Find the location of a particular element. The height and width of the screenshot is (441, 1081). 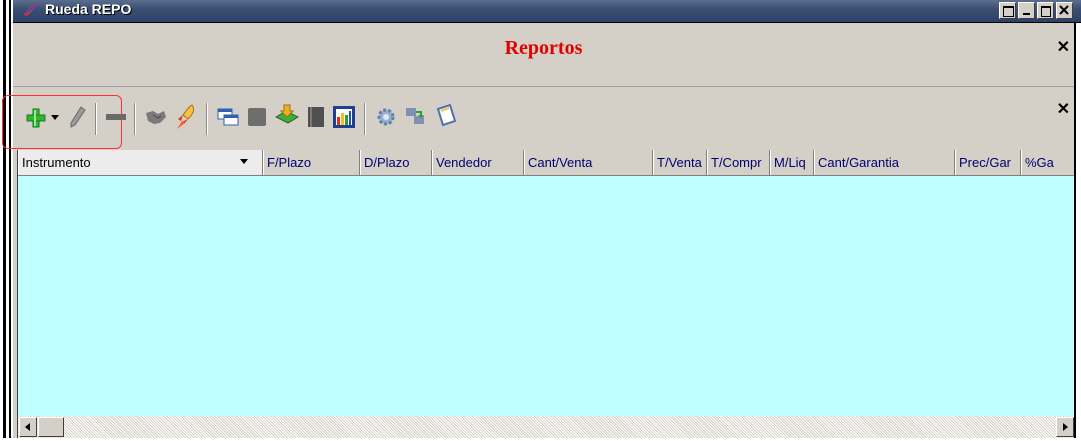

column-header-cant-garantia: Cant/Garantia is located at coordinates (884, 162).